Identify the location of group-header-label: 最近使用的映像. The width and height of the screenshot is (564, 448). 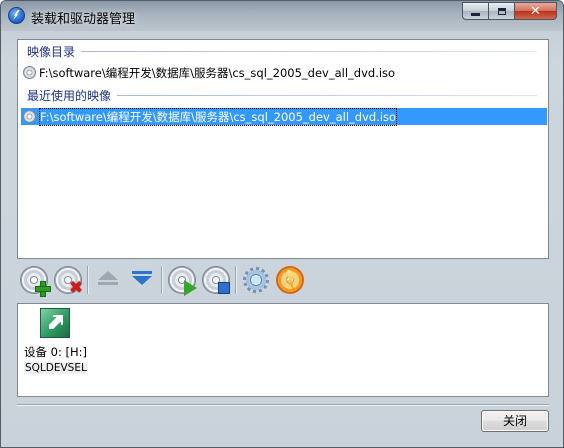
(69, 95).